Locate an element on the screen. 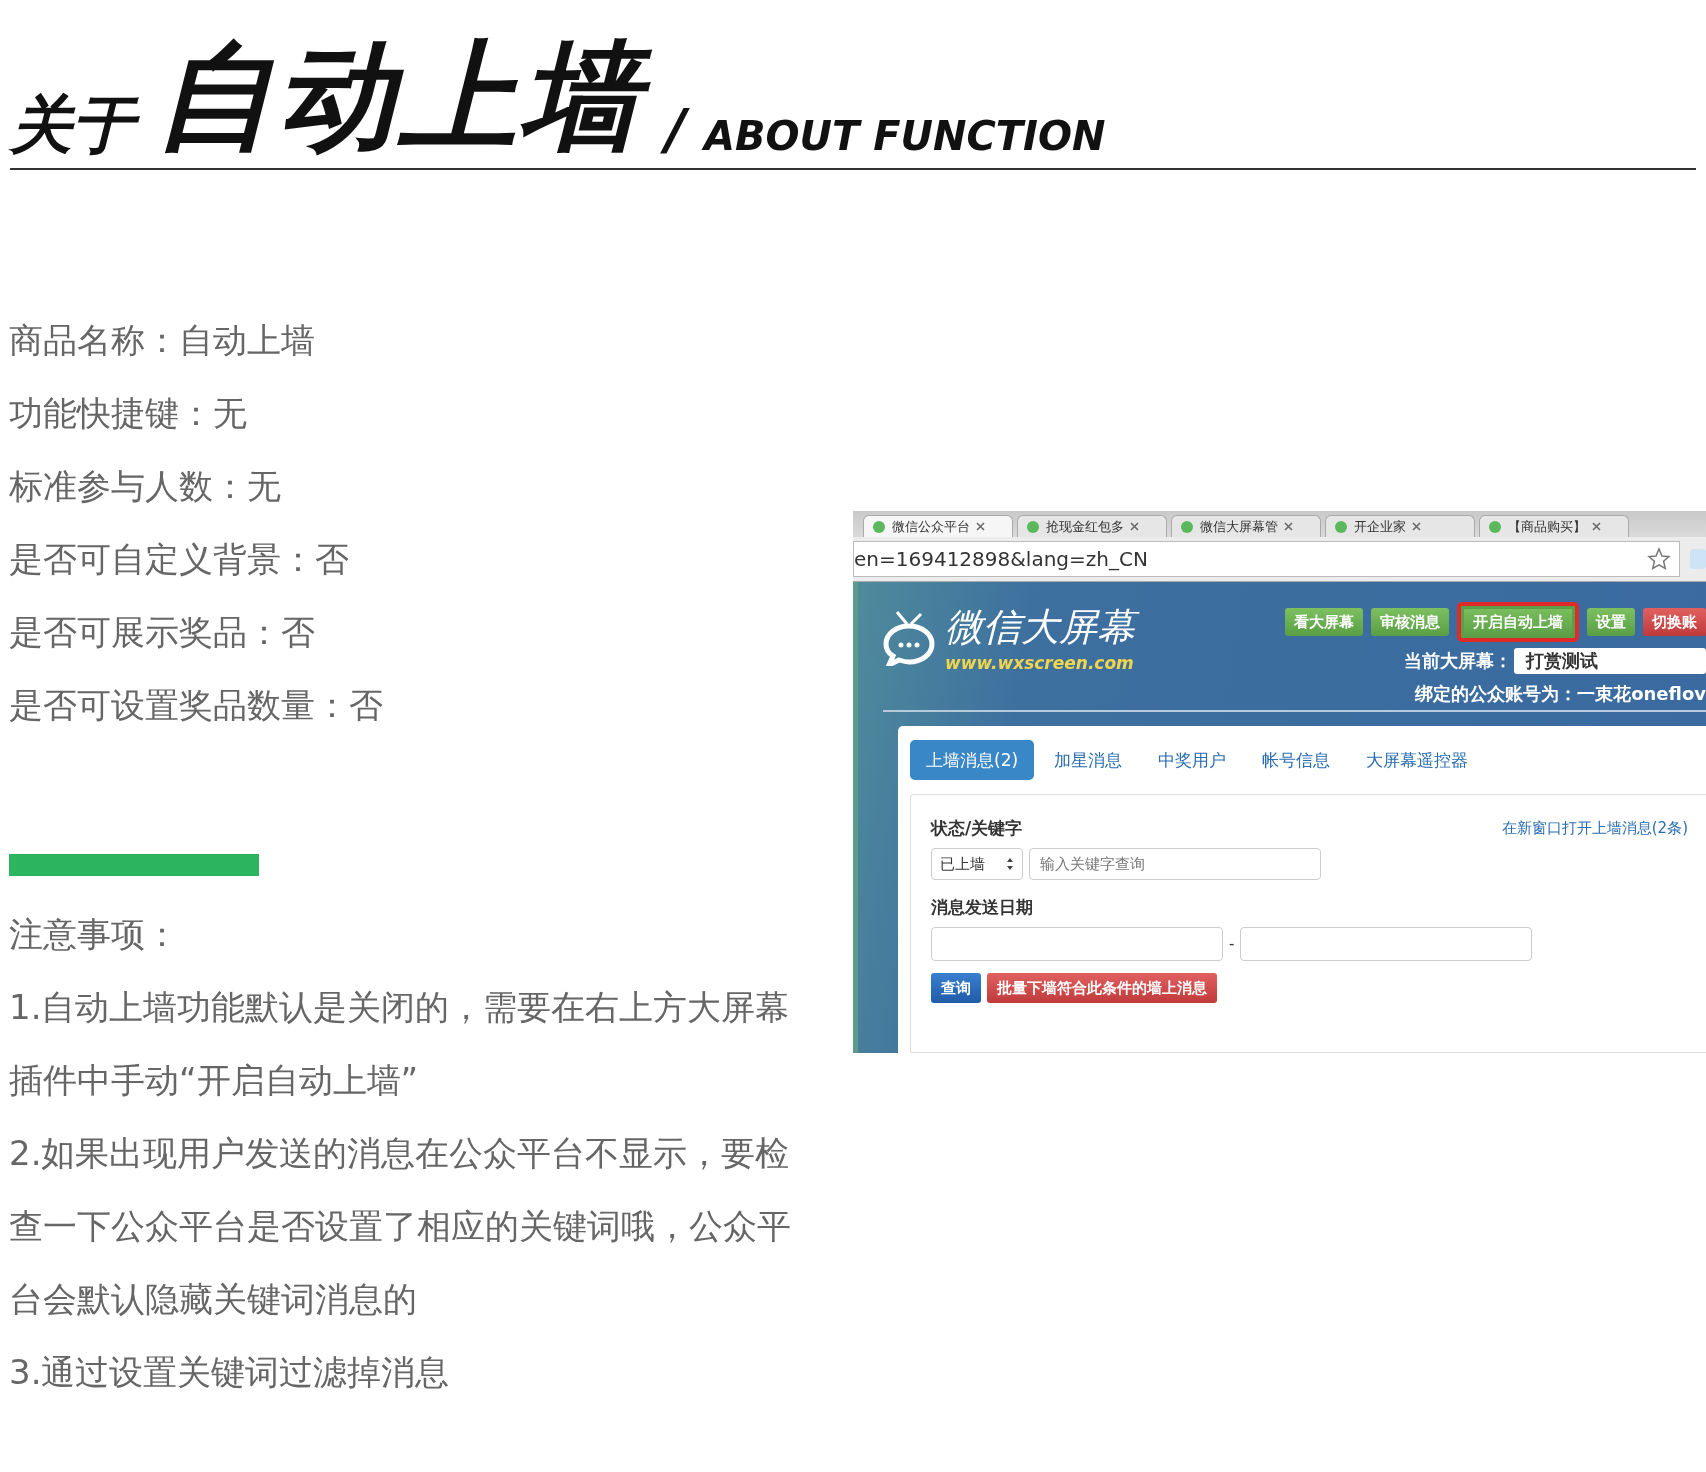  nav-tab: 加星消息 is located at coordinates (1088, 760).